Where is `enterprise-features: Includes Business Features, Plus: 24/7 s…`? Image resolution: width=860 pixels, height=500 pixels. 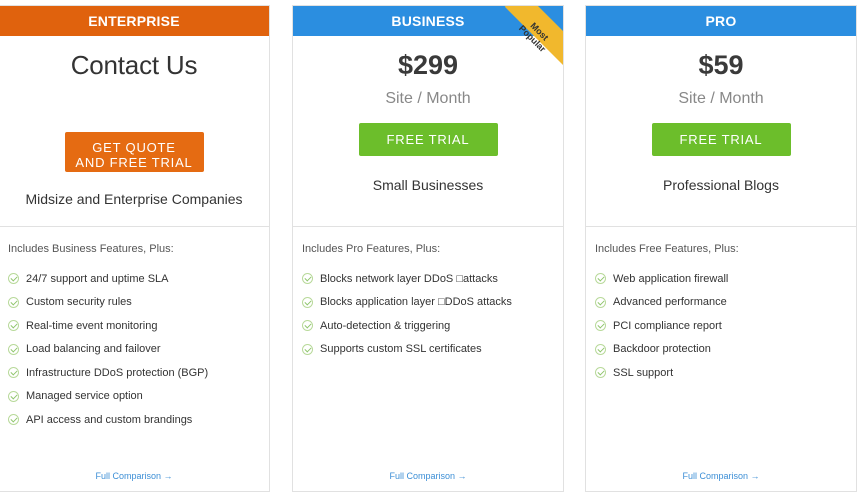 enterprise-features: Includes Business Features, Plus: 24/7 s… is located at coordinates (134, 329).